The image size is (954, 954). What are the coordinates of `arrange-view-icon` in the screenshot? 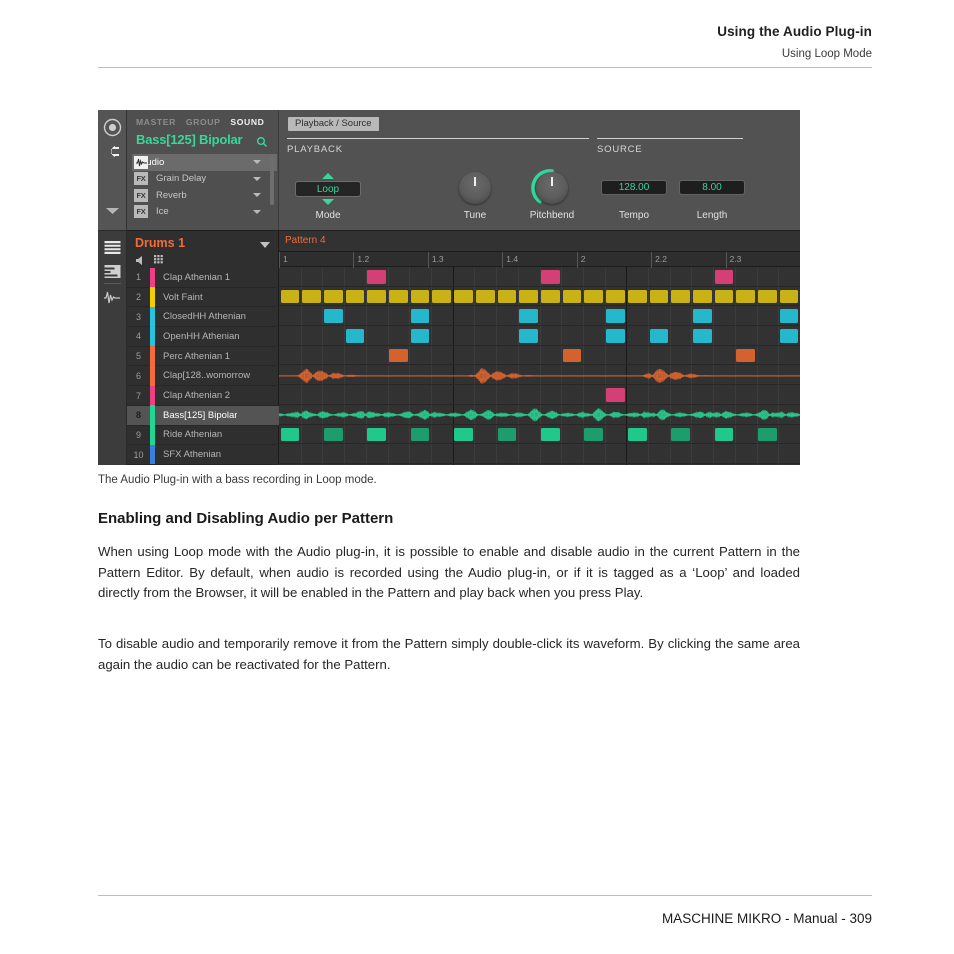 It's located at (112, 247).